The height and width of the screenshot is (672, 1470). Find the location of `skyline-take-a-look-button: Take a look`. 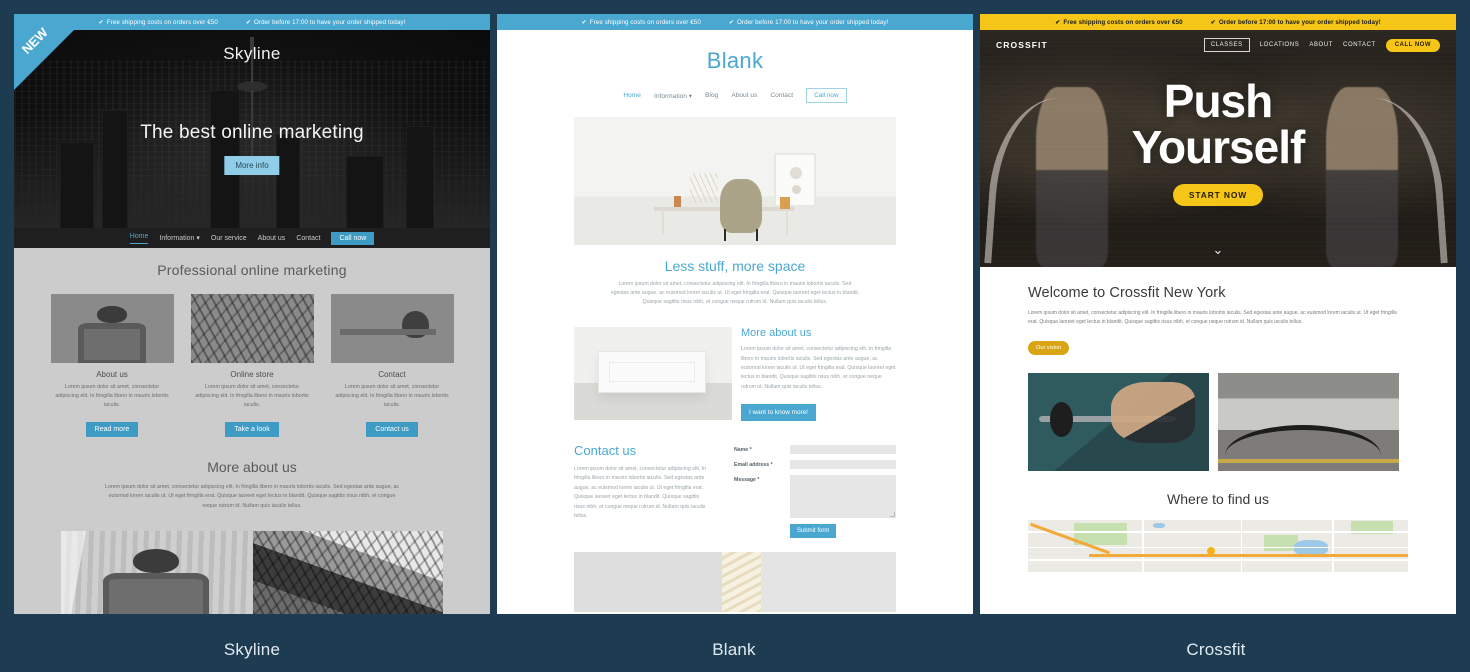

skyline-take-a-look-button: Take a look is located at coordinates (252, 429).